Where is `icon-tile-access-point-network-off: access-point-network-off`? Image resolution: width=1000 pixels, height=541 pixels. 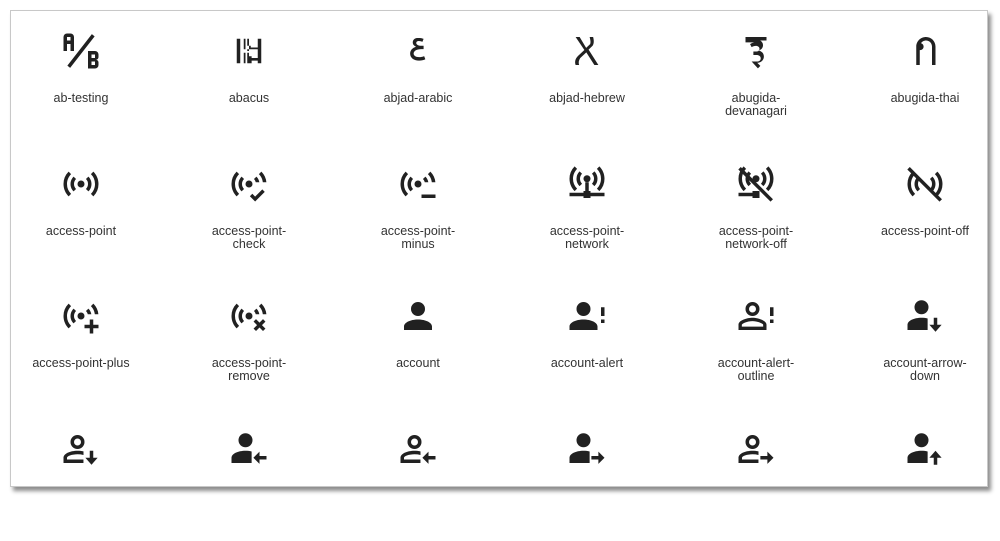
icon-tile-access-point-network-off: access-point-network-off is located at coordinates (756, 210).